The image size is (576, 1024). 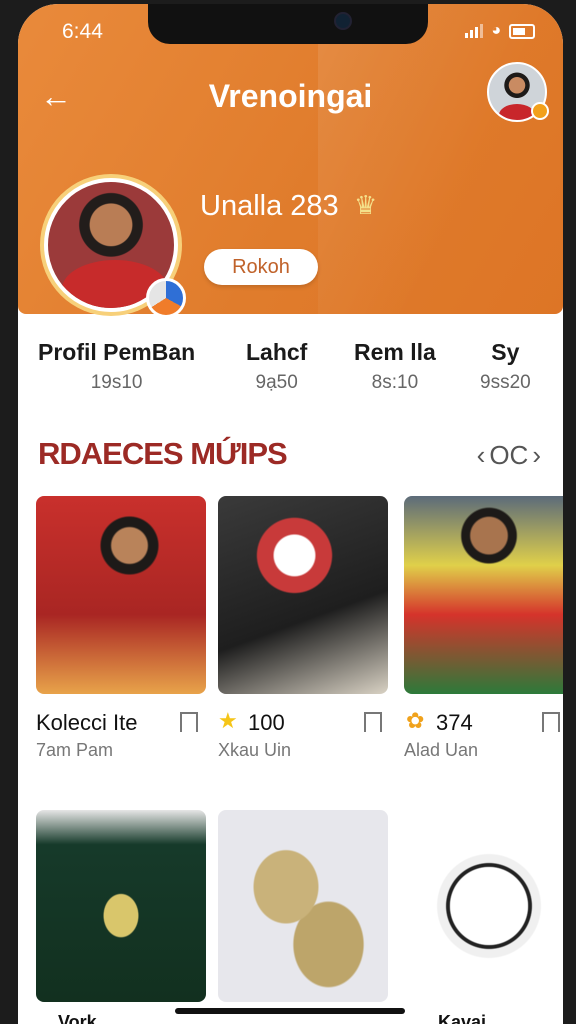 I want to click on ball-kick-photo, so click(x=303, y=595).